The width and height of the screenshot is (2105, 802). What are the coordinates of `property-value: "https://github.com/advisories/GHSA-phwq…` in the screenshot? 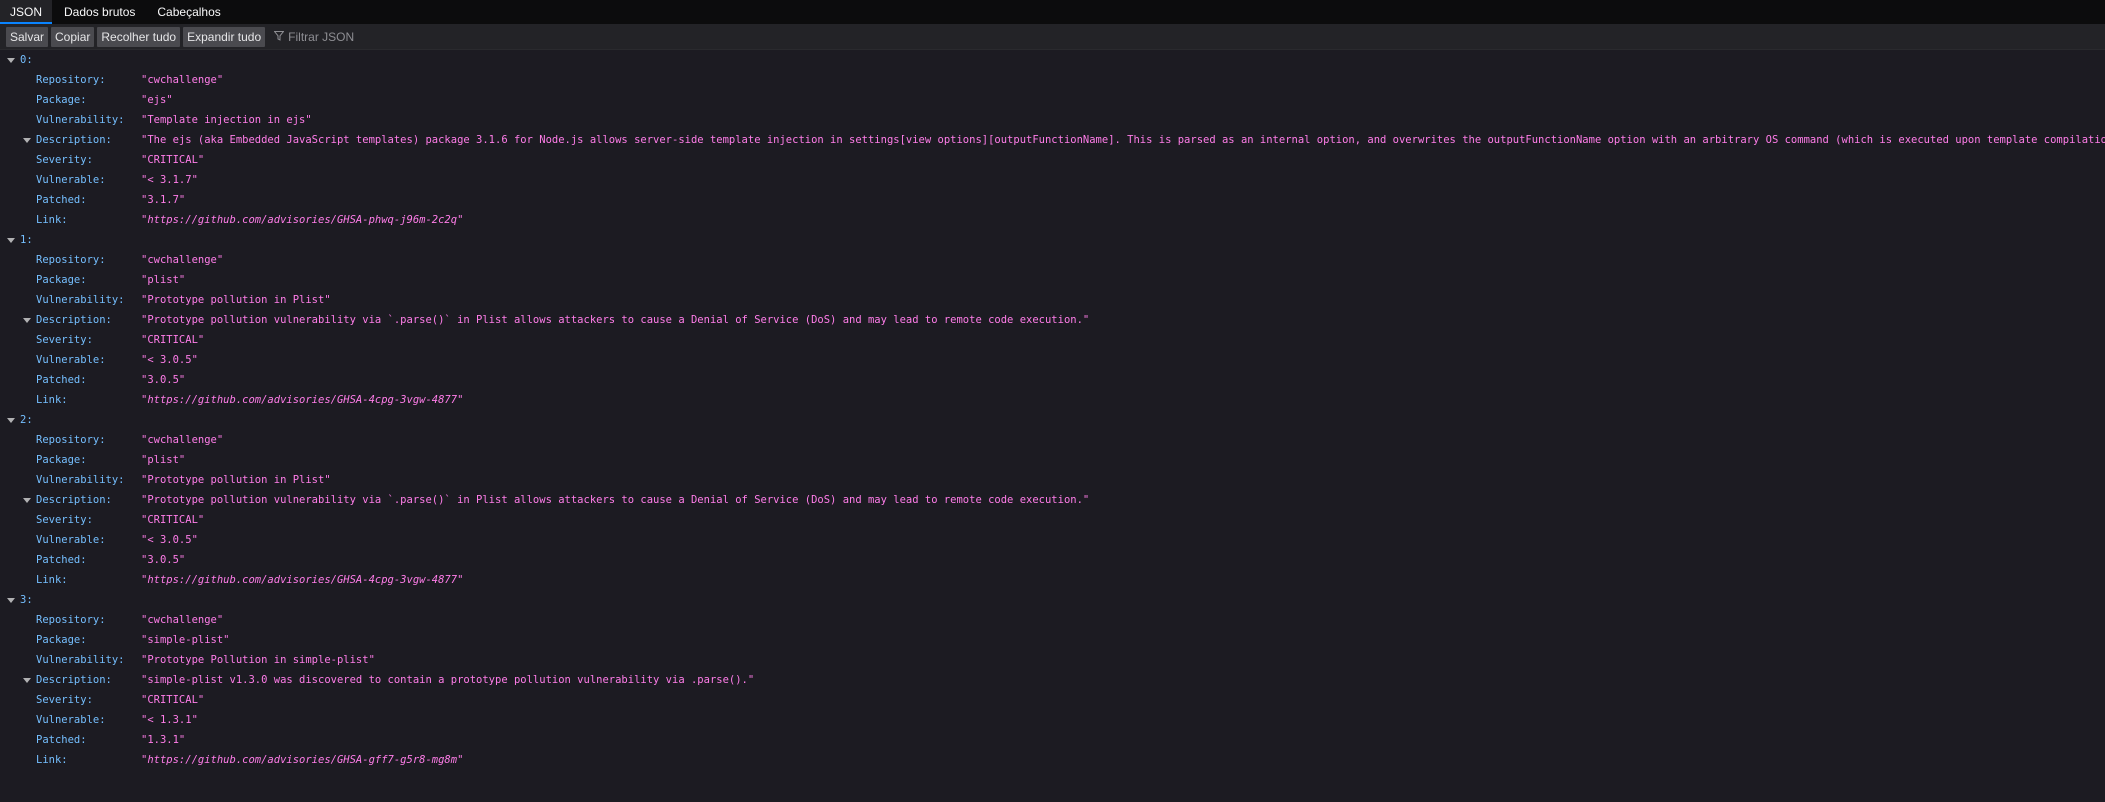 It's located at (302, 220).